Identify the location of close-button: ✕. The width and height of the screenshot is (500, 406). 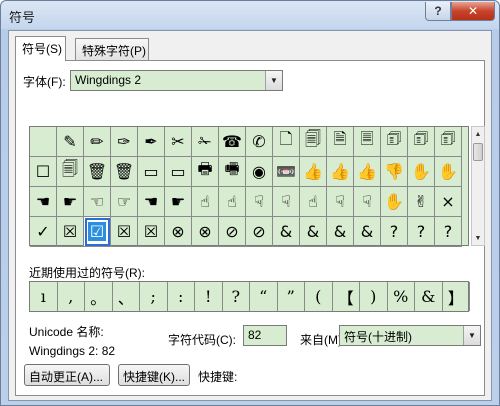
(473, 11).